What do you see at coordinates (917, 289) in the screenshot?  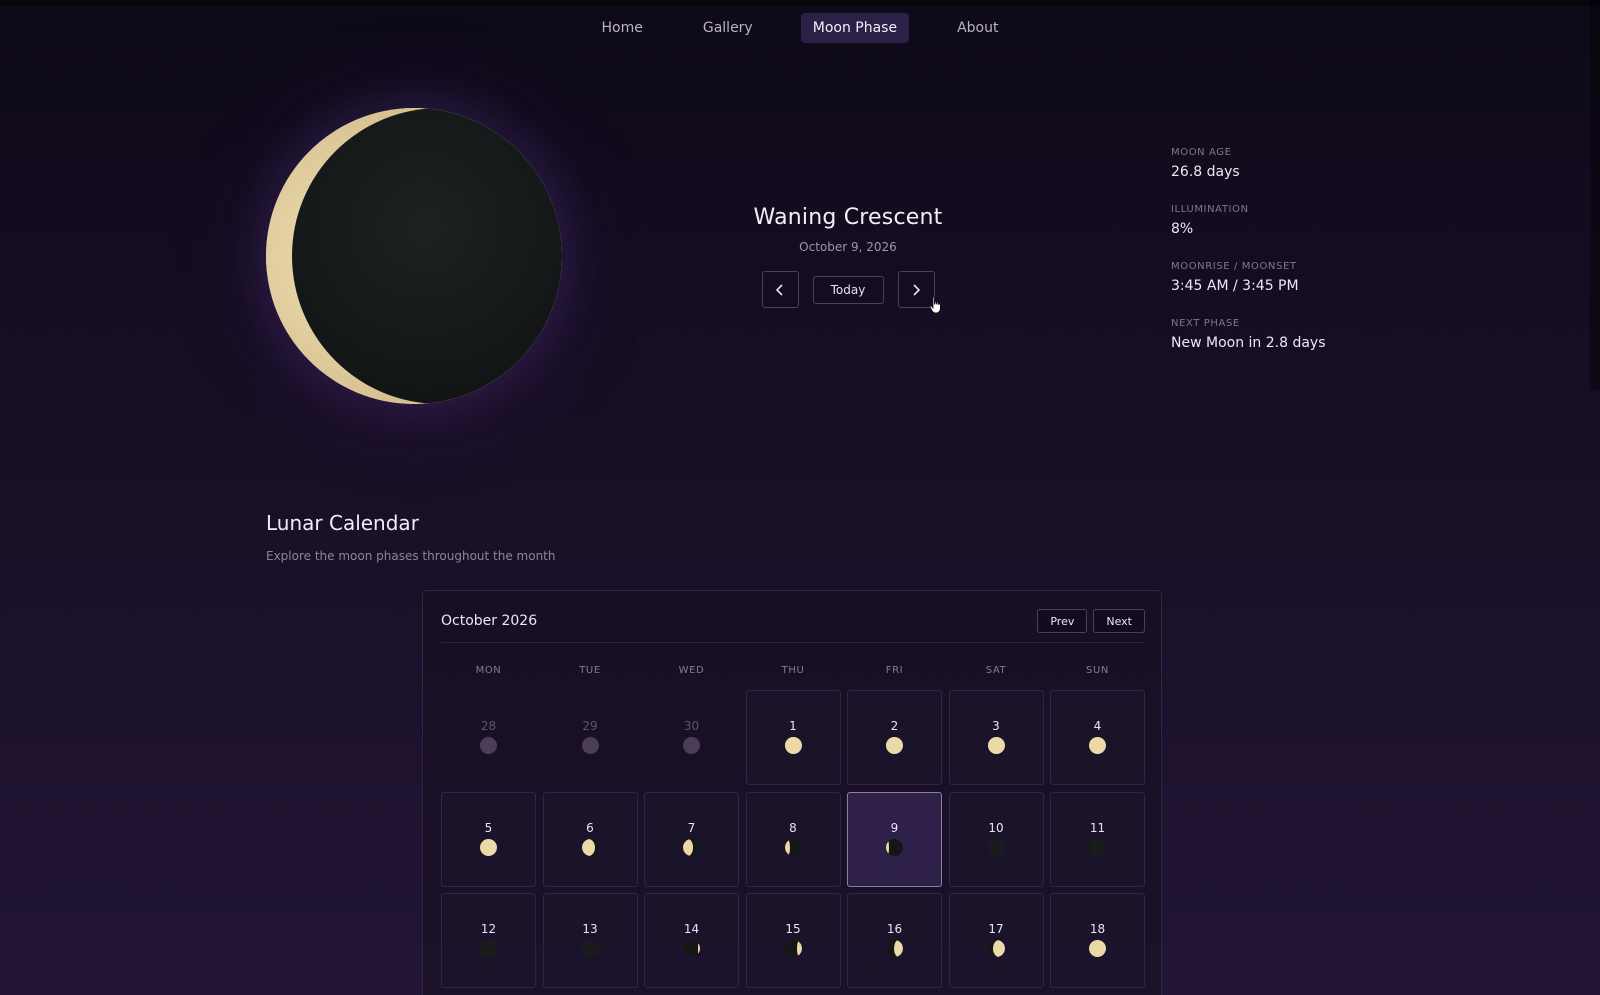 I see `chevron-right-icon` at bounding box center [917, 289].